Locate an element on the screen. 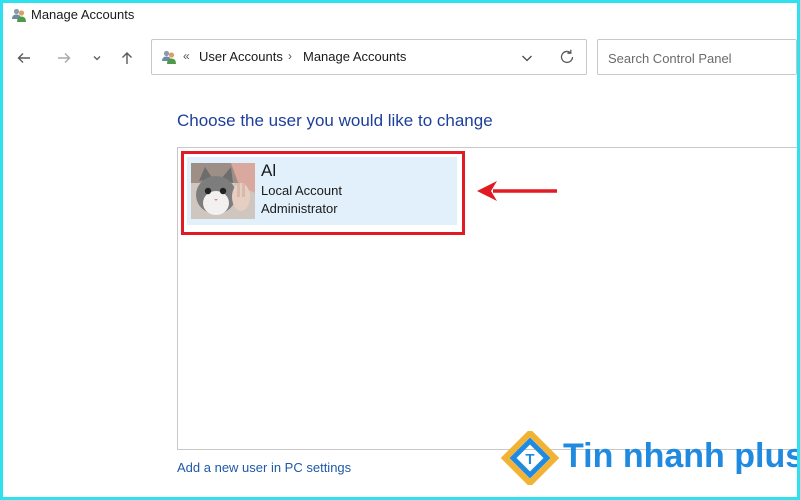 This screenshot has width=800, height=500. refresh-button is located at coordinates (567, 57).